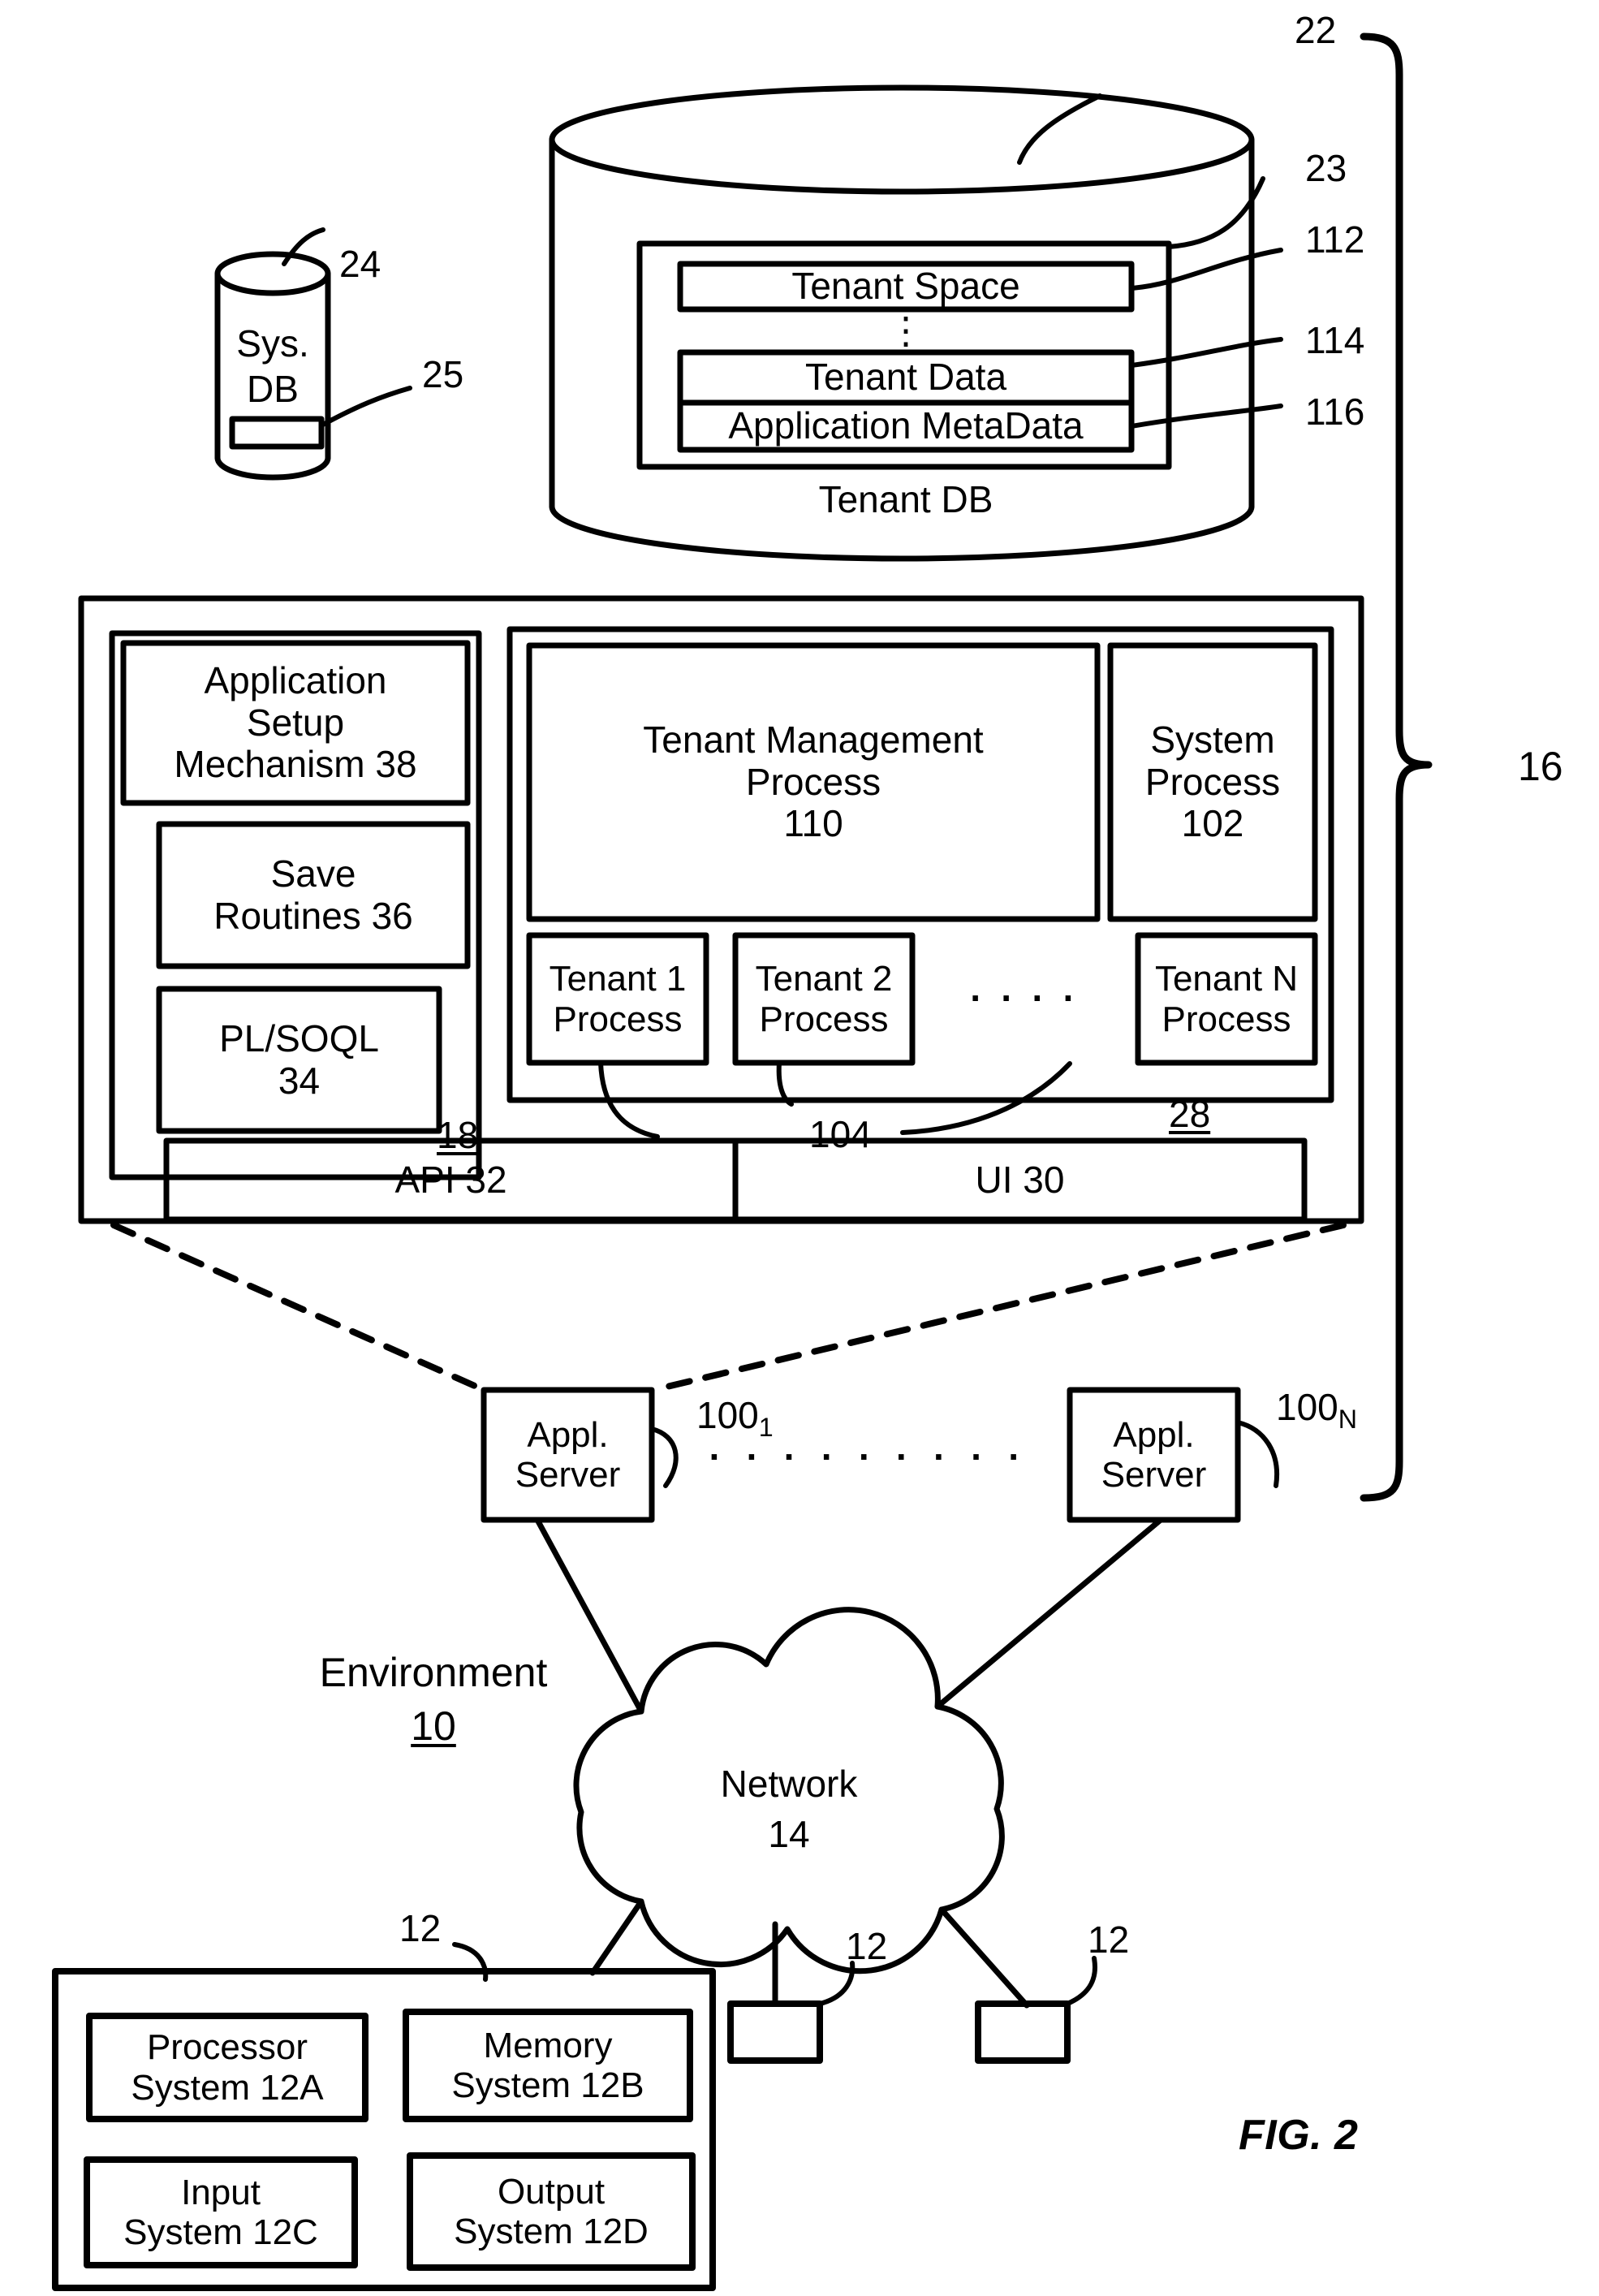 The height and width of the screenshot is (2296, 1599). Describe the element at coordinates (299, 1060) in the screenshot. I see `plsoql-34-box` at that location.